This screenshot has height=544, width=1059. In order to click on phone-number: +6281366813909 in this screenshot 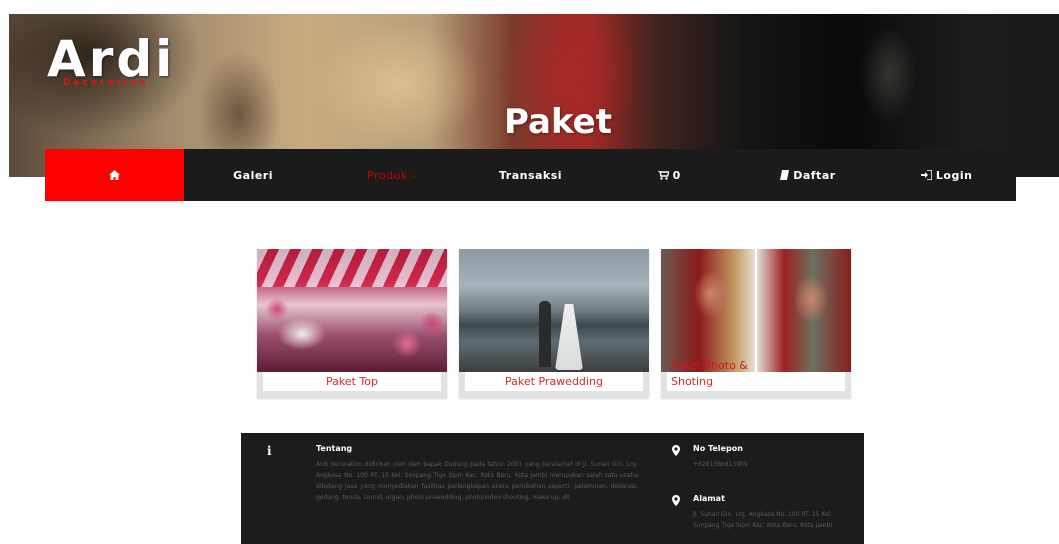, I will do `click(773, 464)`.